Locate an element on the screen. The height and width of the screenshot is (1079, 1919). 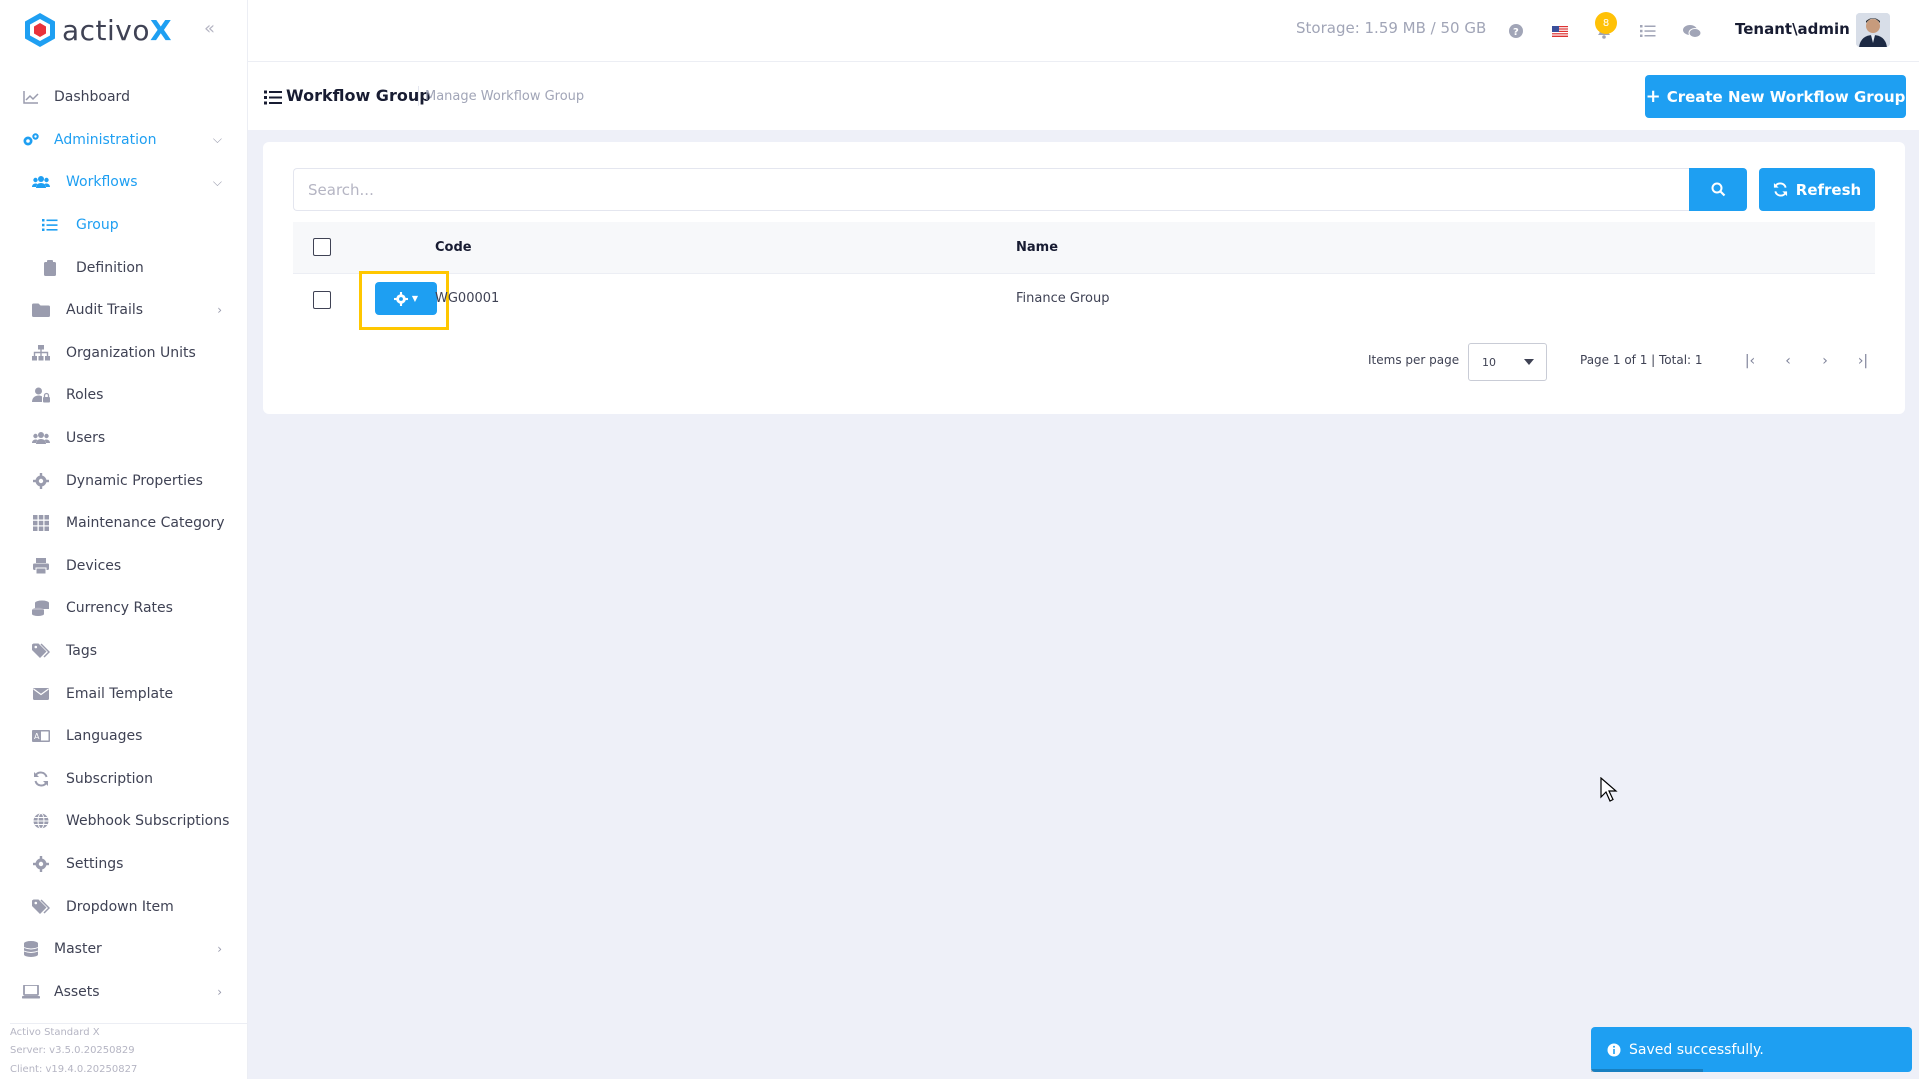
sidebar-item-label: Dropdown Item is located at coordinates (120, 906).